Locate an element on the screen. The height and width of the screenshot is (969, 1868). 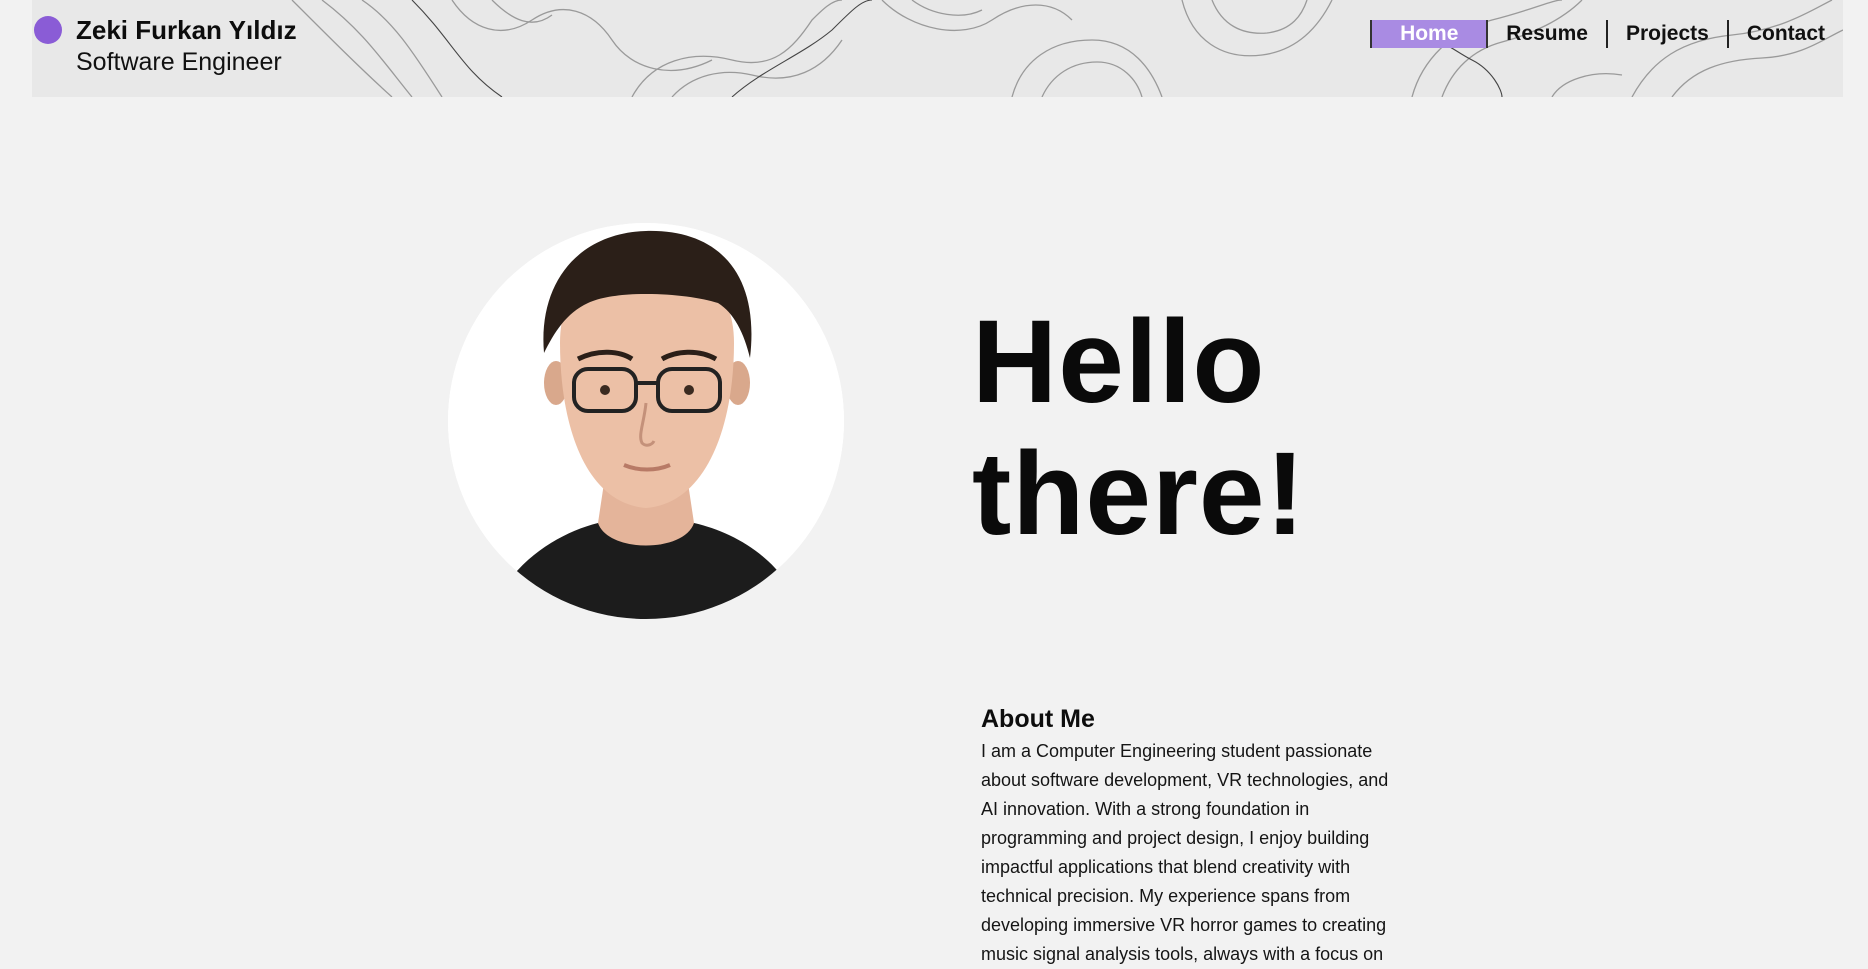
profile-portrait-illustration is located at coordinates (646, 421).